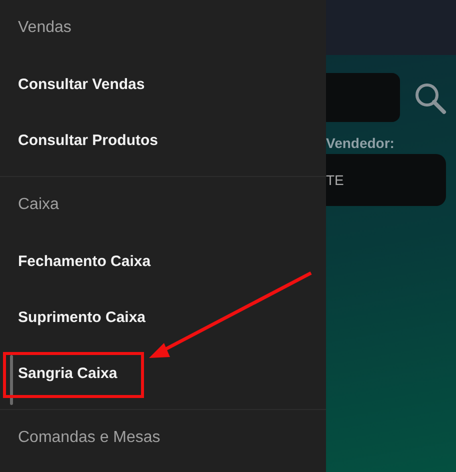 This screenshot has width=456, height=472. I want to click on menu-item: Suprimento Caixa, so click(82, 317).